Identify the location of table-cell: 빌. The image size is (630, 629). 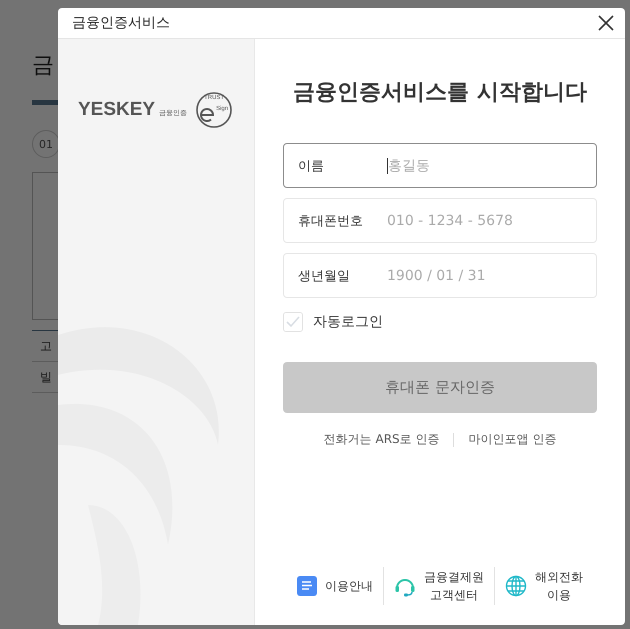
(46, 377).